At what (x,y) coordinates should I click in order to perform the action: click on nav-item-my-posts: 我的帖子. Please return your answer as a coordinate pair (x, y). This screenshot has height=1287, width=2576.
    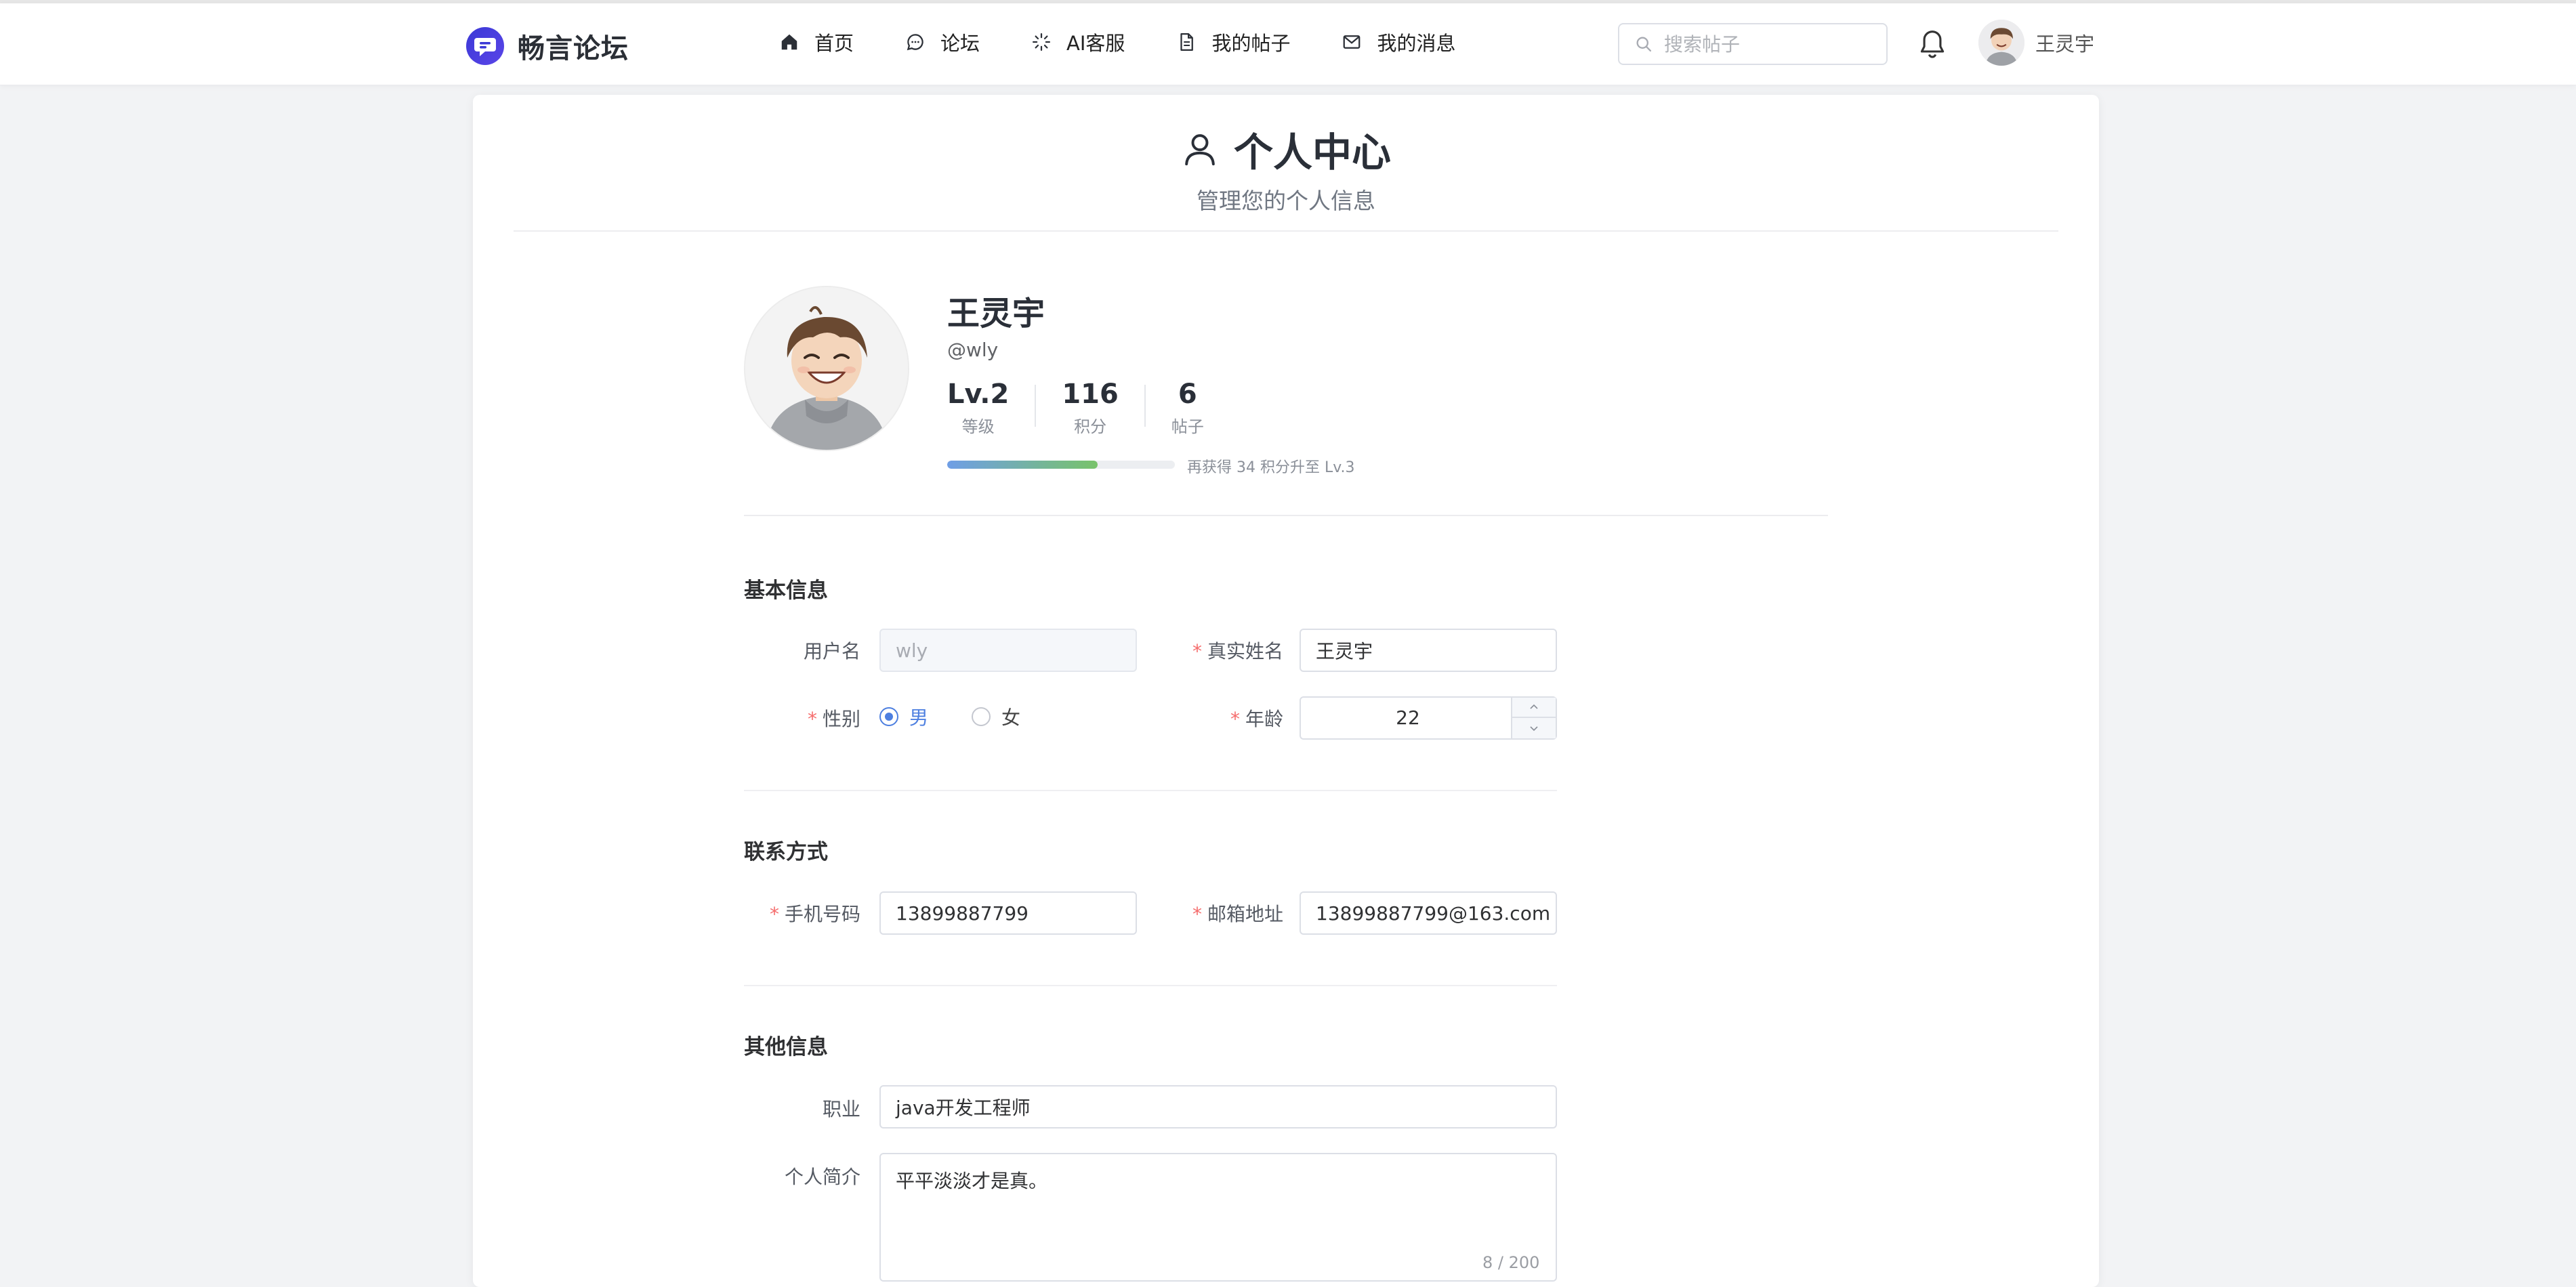
    Looking at the image, I should click on (1233, 42).